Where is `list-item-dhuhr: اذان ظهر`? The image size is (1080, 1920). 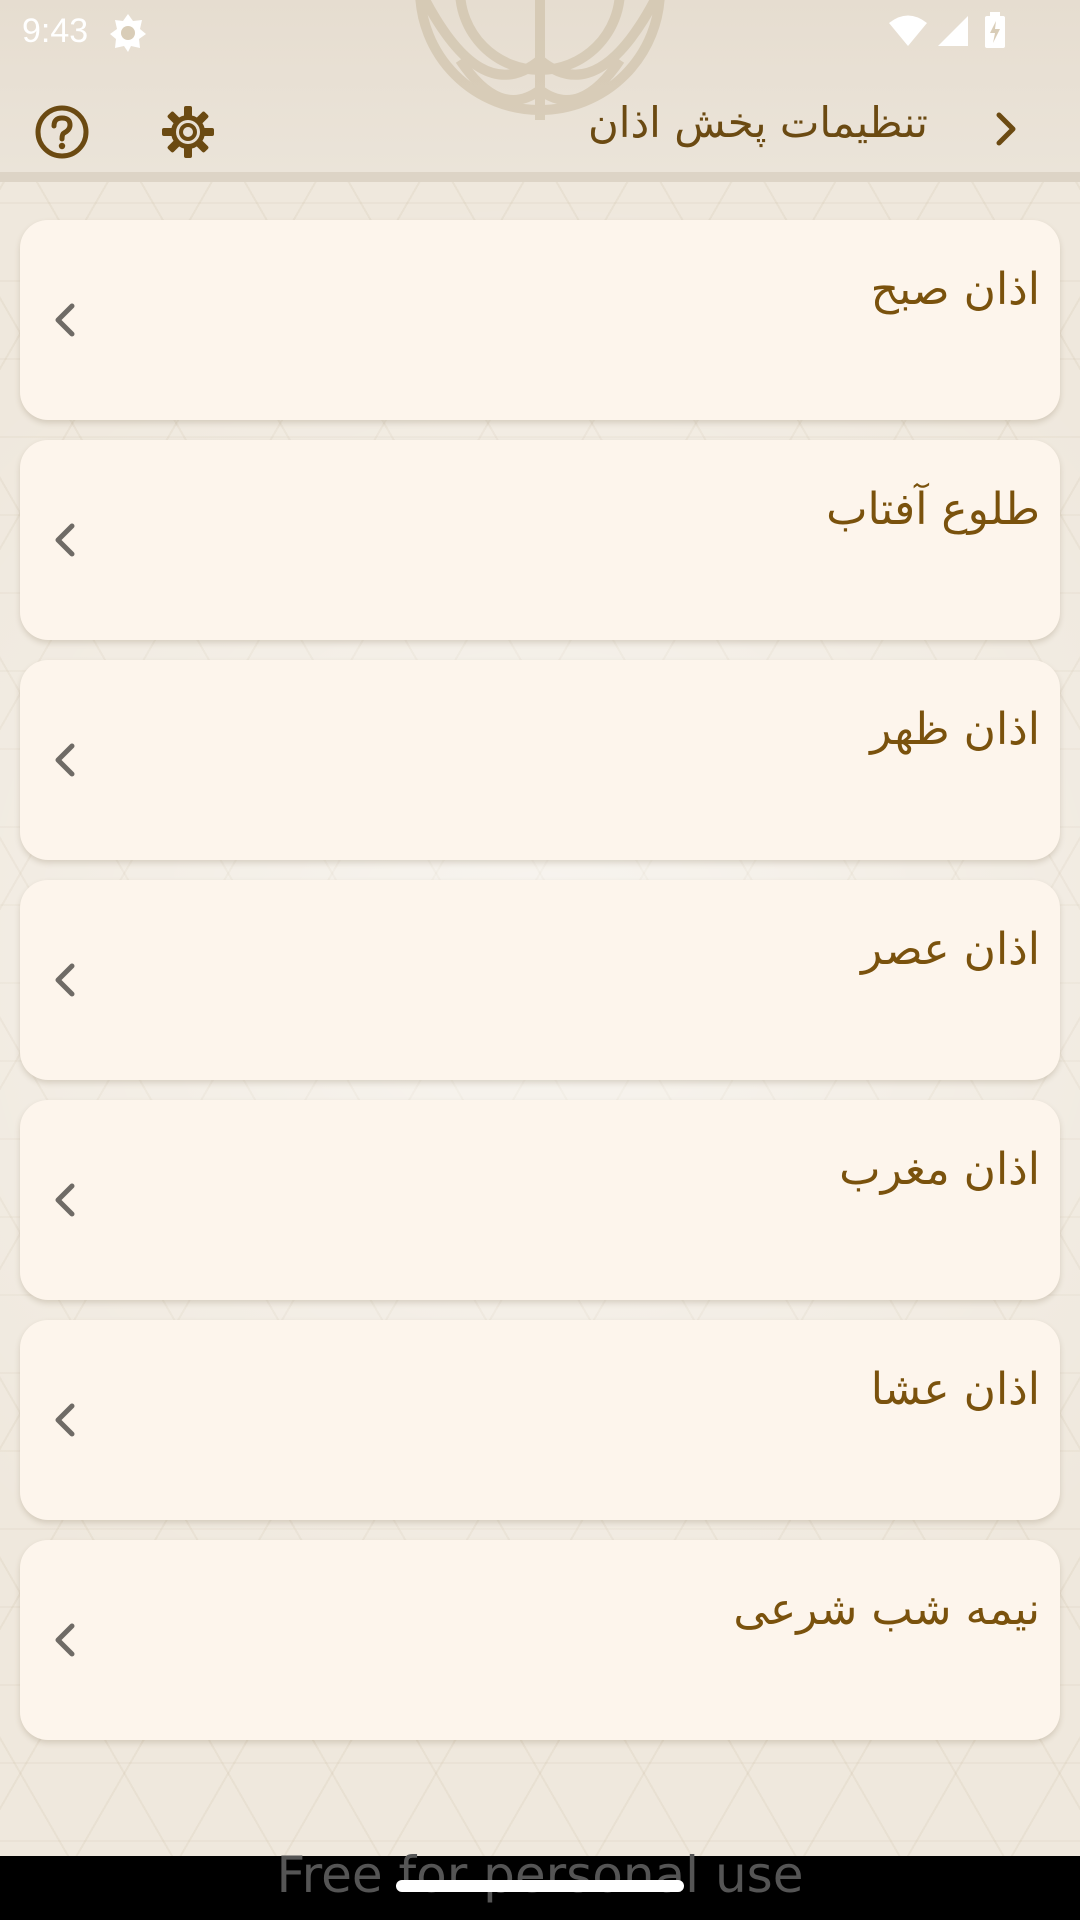 list-item-dhuhr: اذان ظهر is located at coordinates (540, 760).